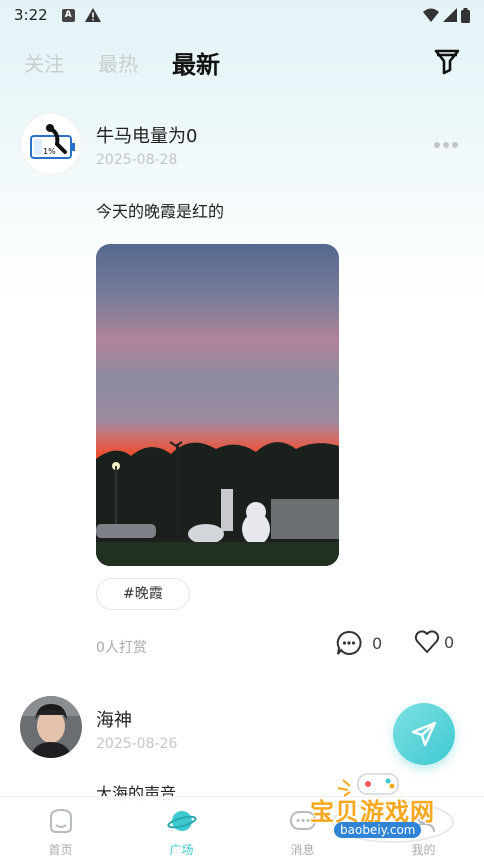 The width and height of the screenshot is (484, 860). What do you see at coordinates (242, 62) in the screenshot?
I see `feed-tabs: 关注 最热 最新` at bounding box center [242, 62].